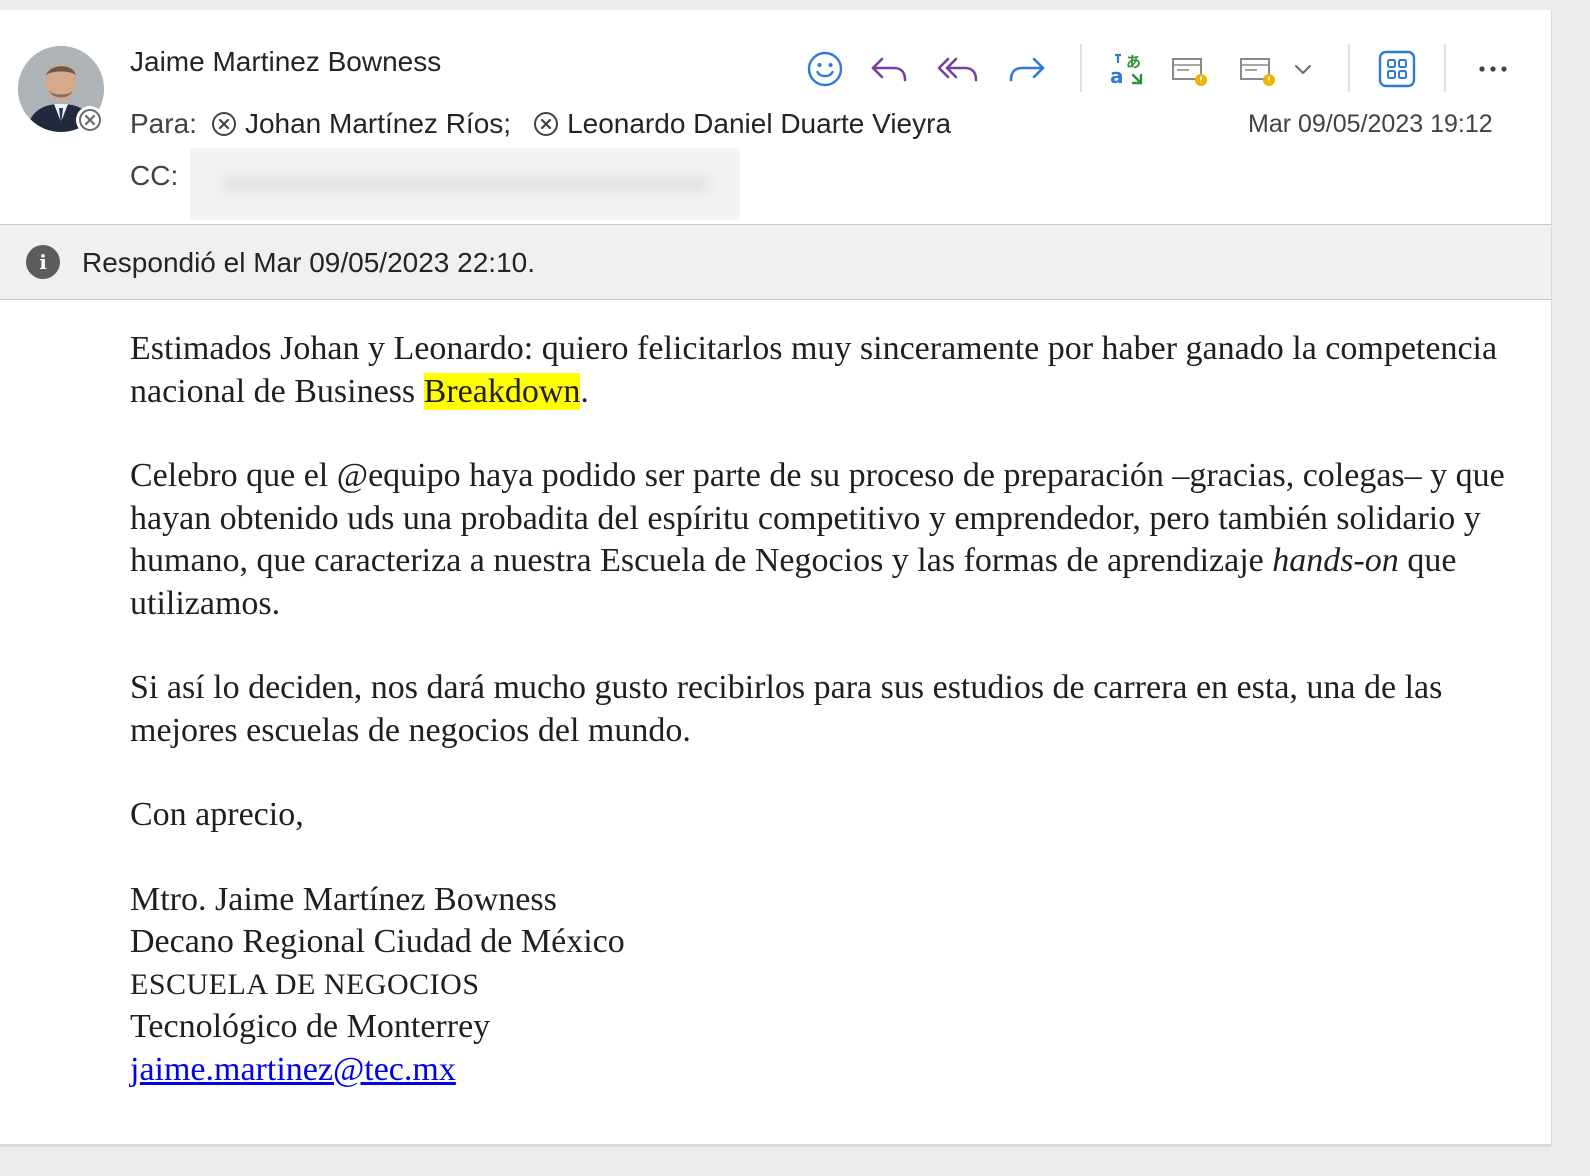  I want to click on svg-text: a, so click(1117, 76).